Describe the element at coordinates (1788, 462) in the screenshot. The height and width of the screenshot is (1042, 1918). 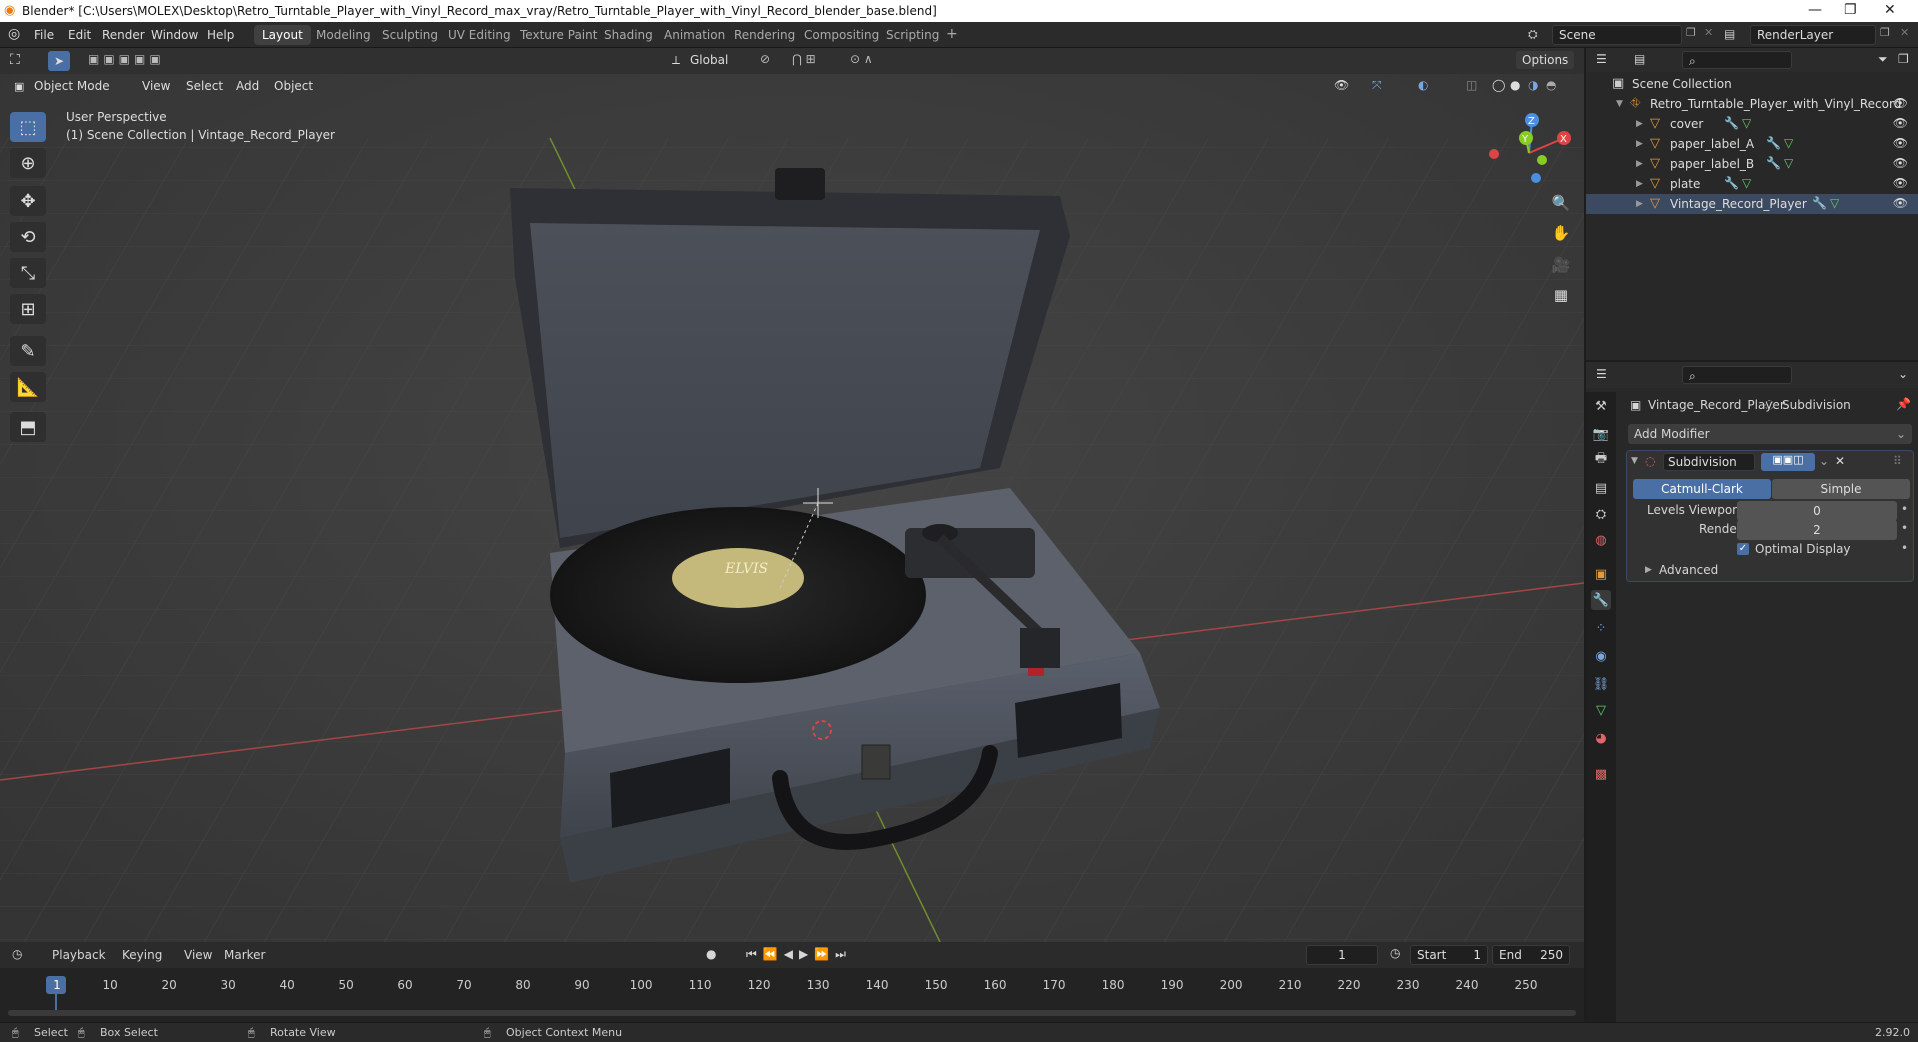
I see `modifier-display-toggles: ▣▣◫` at that location.